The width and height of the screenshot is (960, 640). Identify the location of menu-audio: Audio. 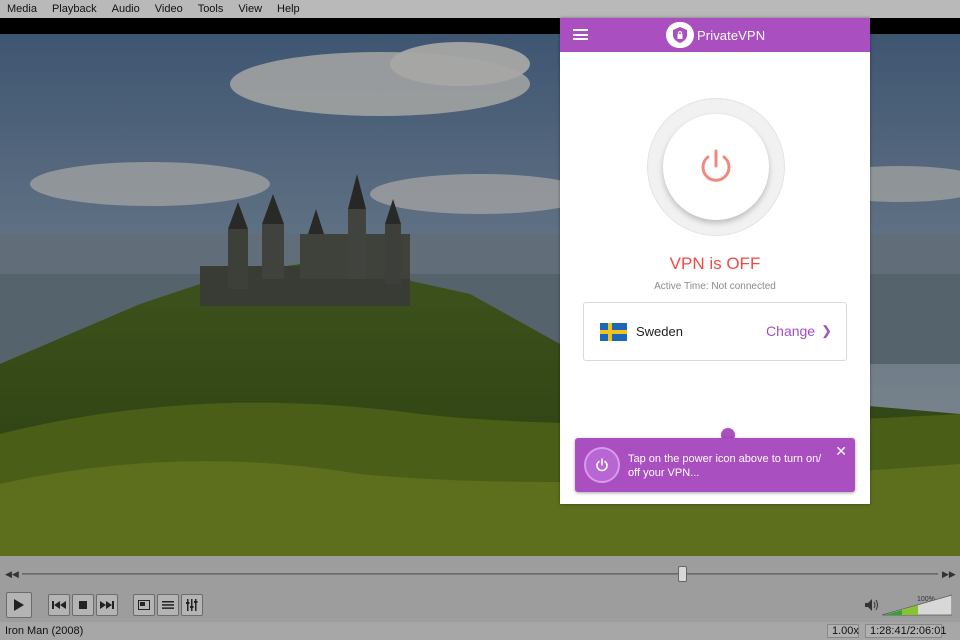
(126, 9).